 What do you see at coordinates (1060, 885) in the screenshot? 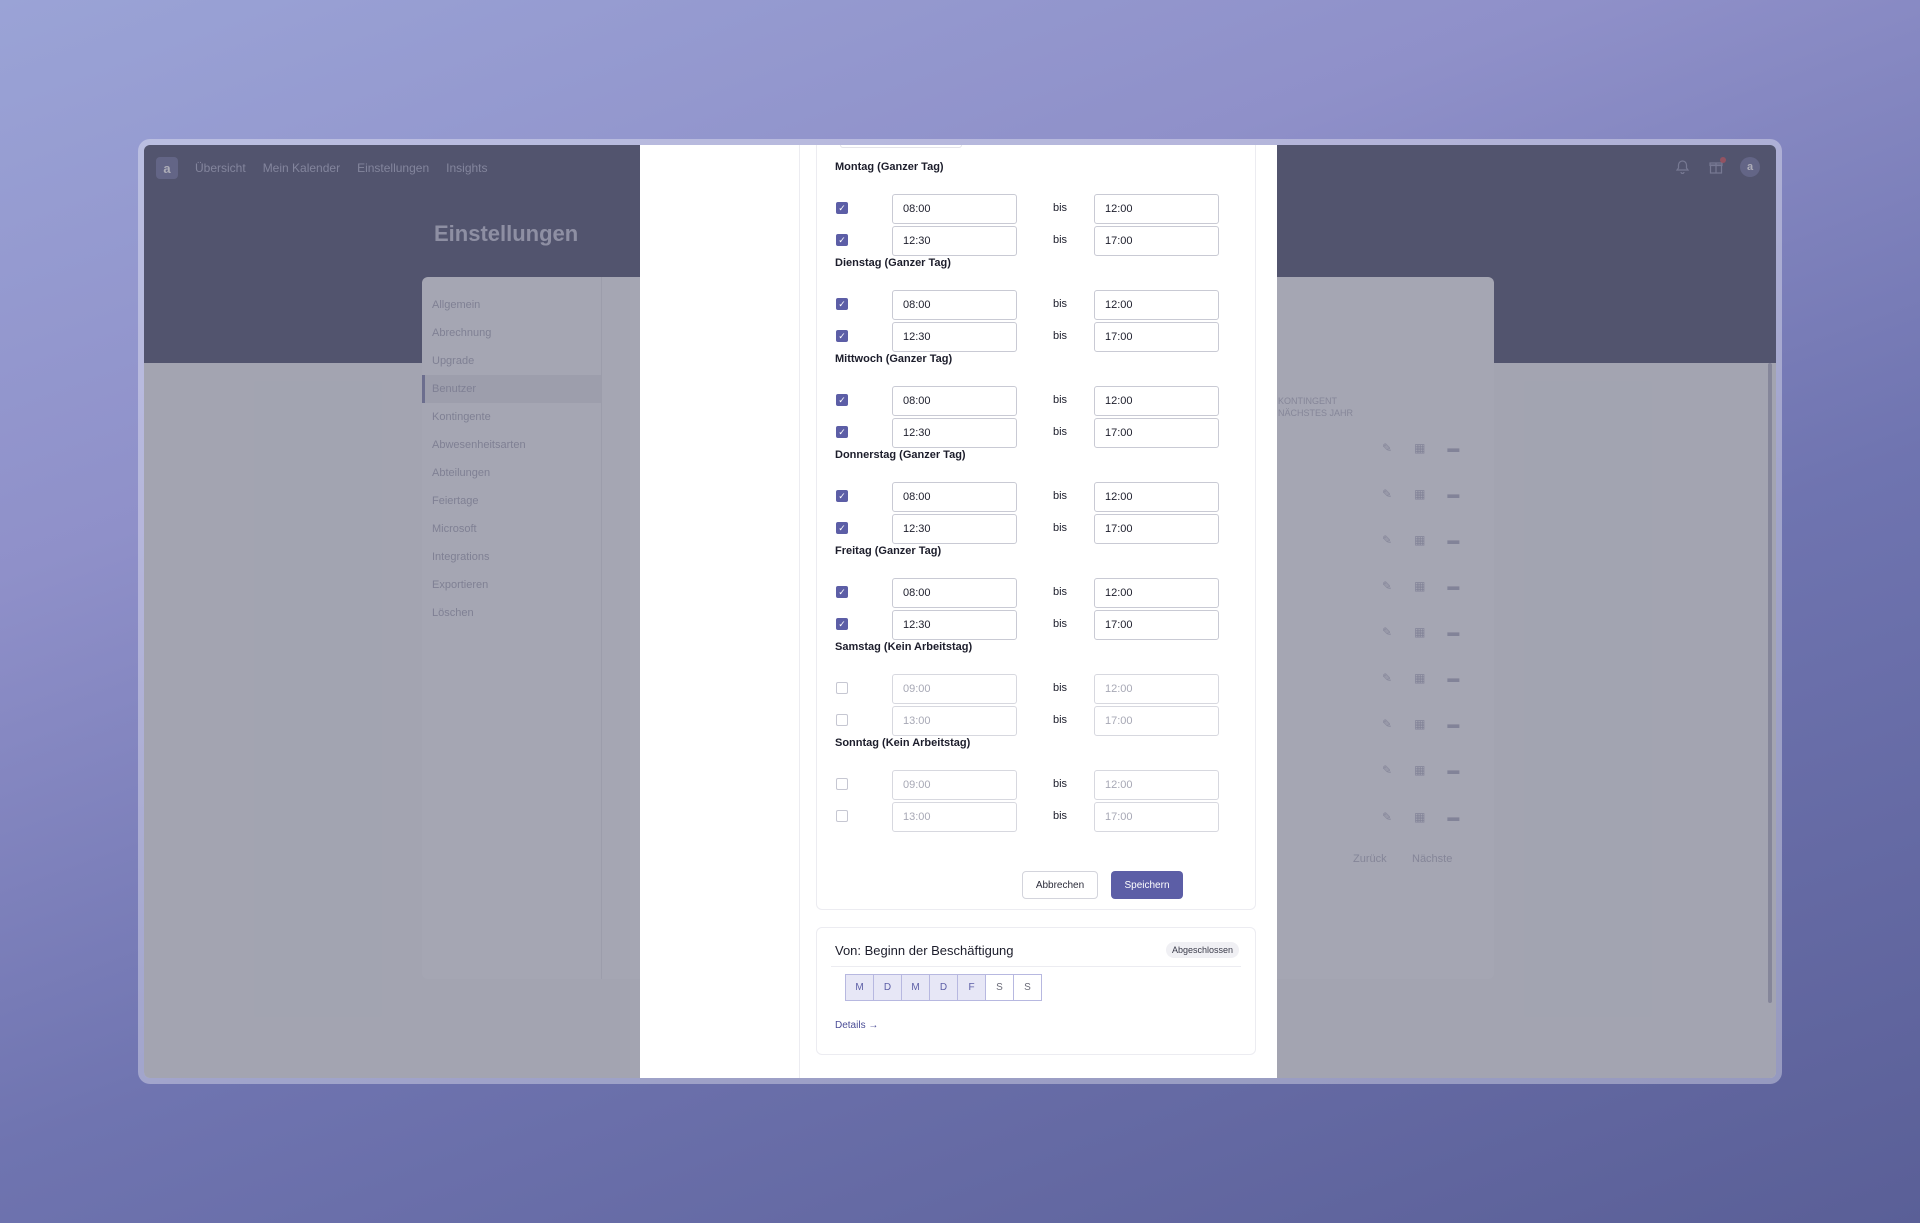
I see `cancel-button: Abbrechen` at bounding box center [1060, 885].